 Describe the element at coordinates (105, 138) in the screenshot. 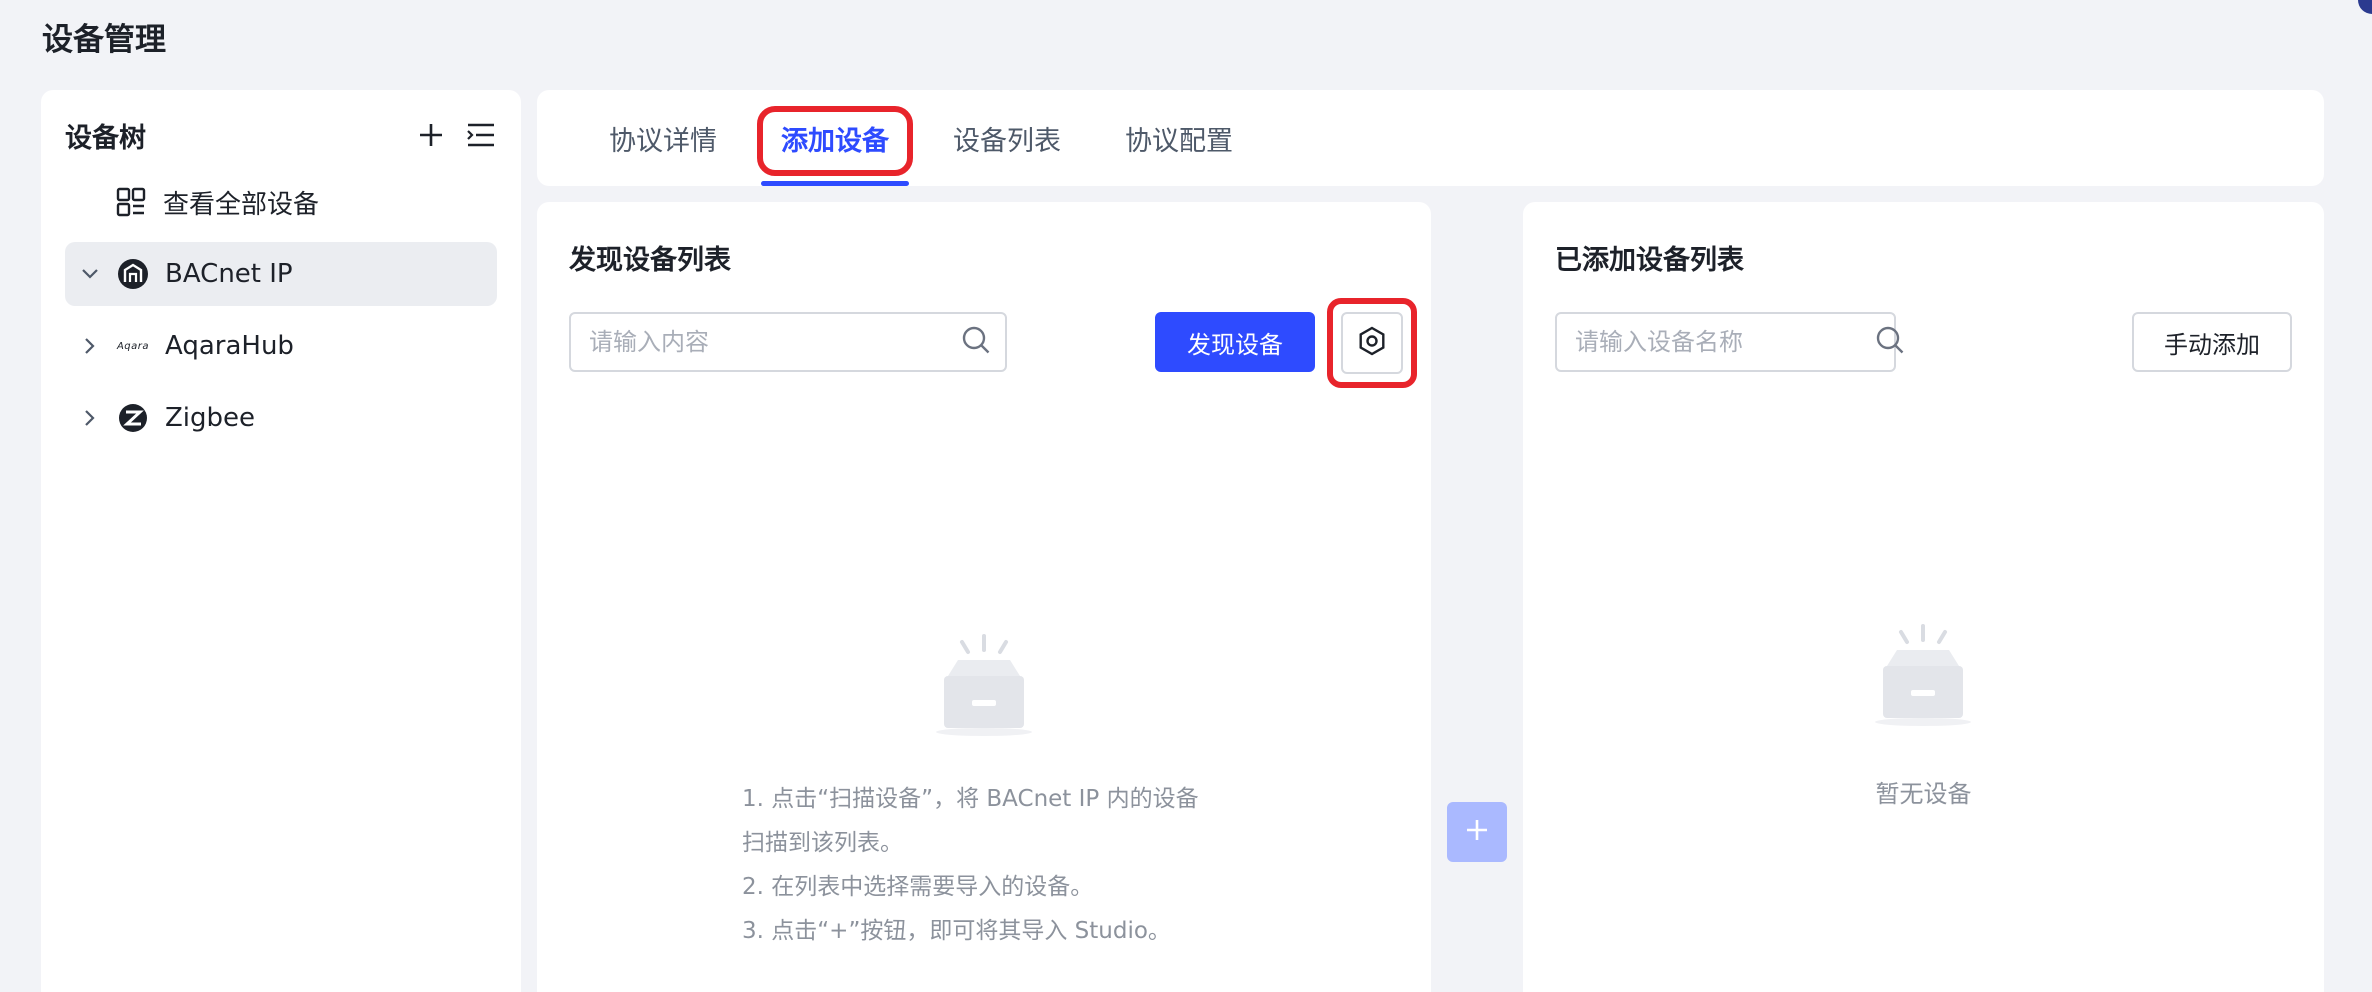

I see `sidebar-title: 设备树` at that location.